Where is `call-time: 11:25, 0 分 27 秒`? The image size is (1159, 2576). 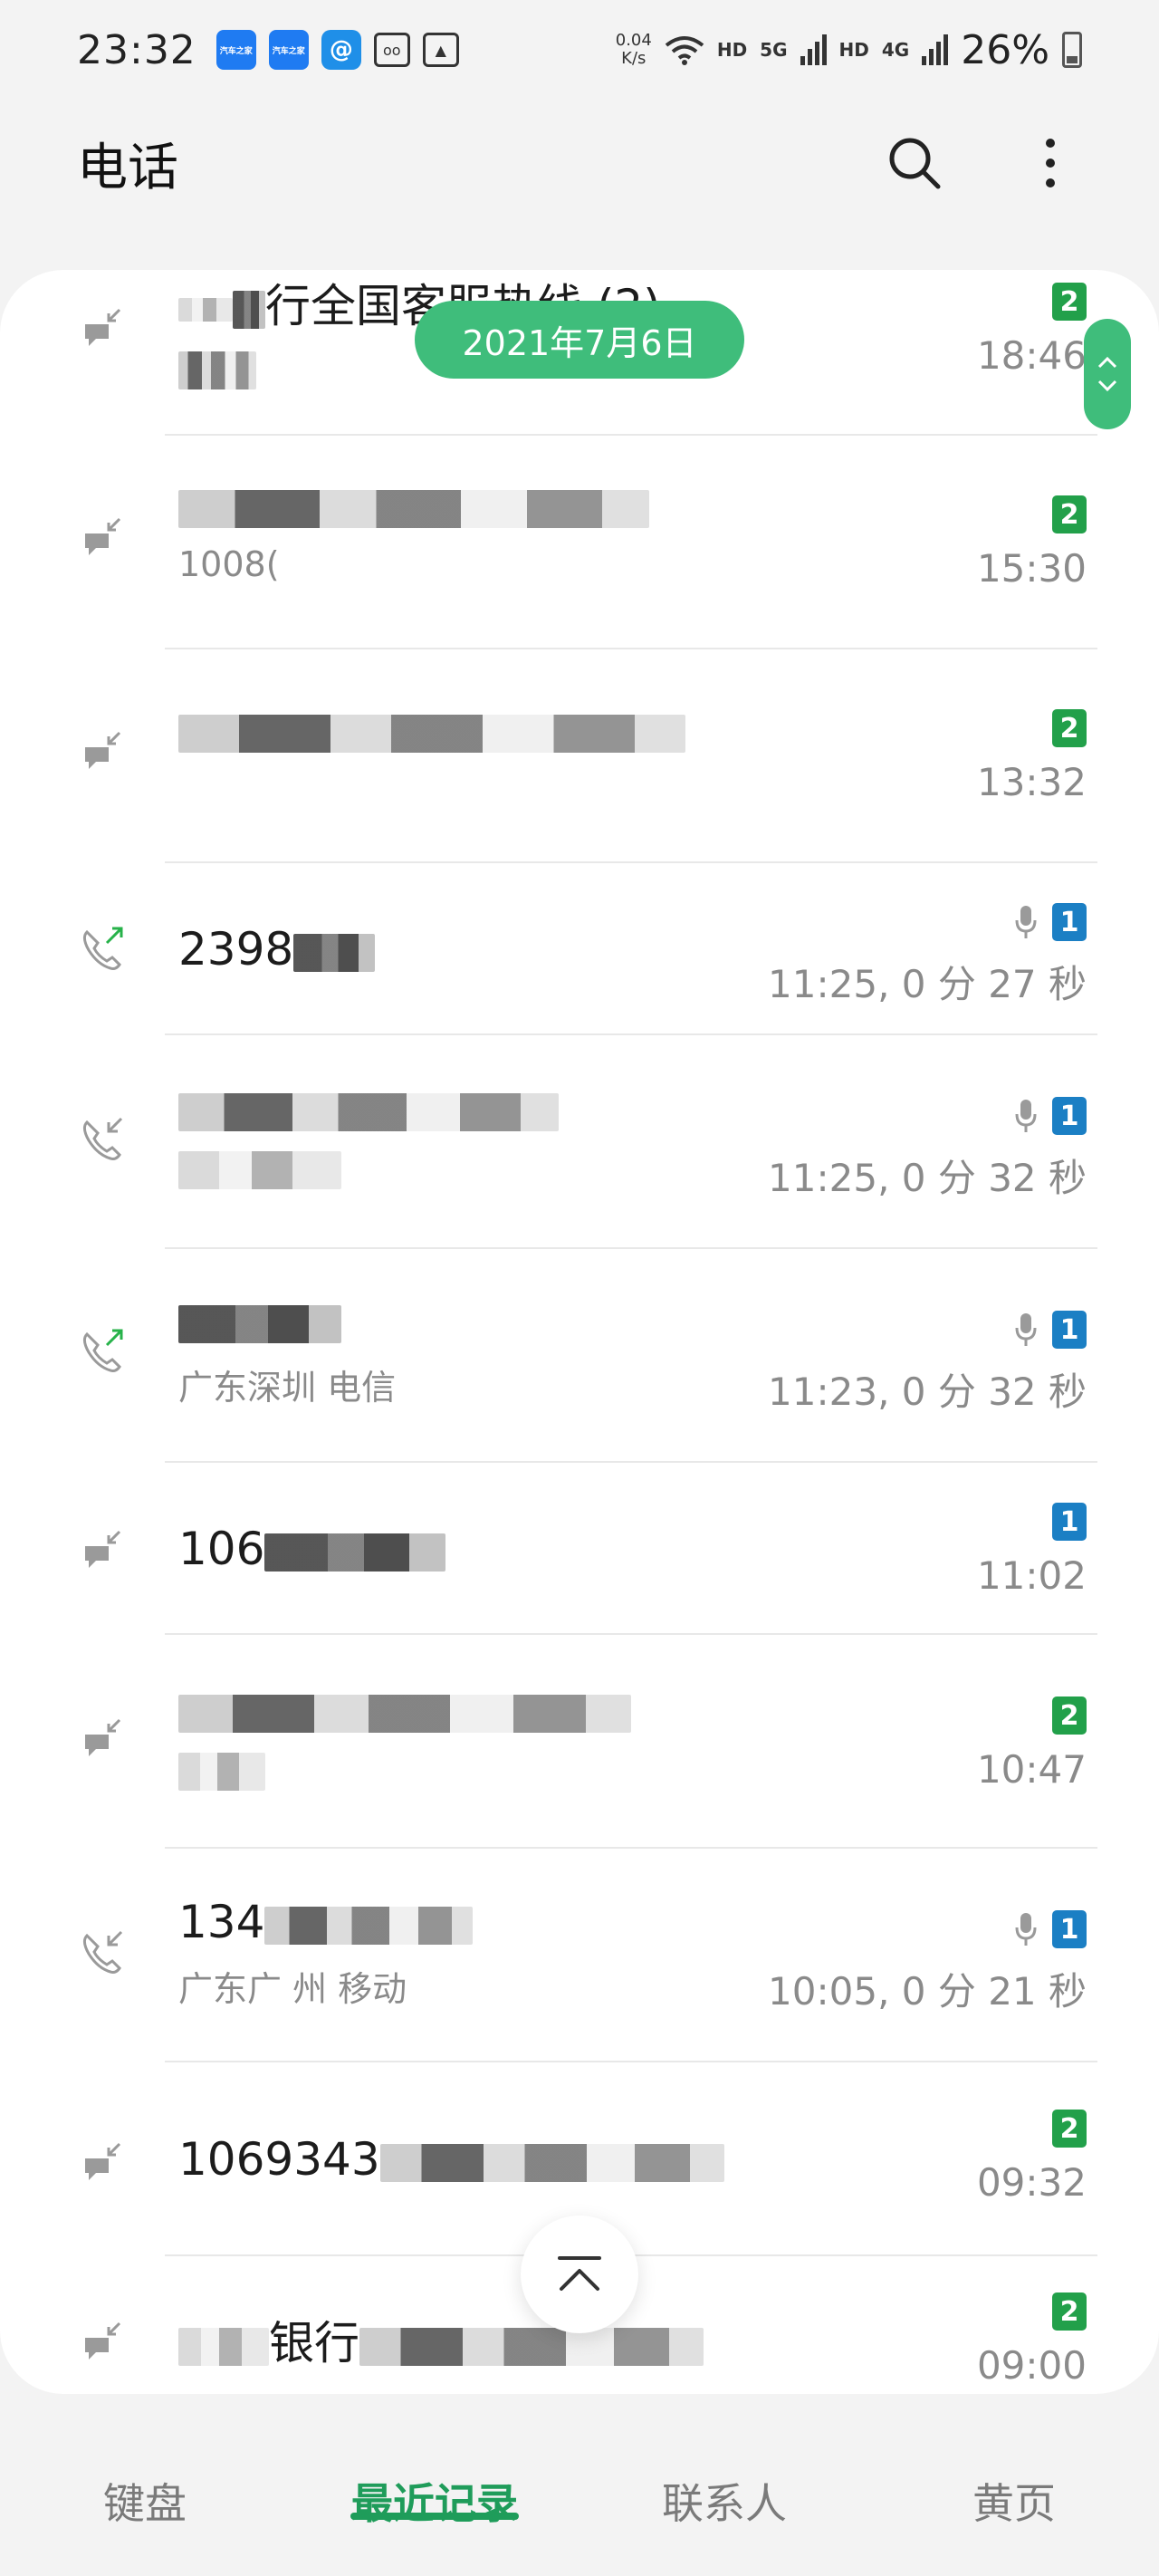
call-time: 11:25, 0 分 27 秒 is located at coordinates (928, 984).